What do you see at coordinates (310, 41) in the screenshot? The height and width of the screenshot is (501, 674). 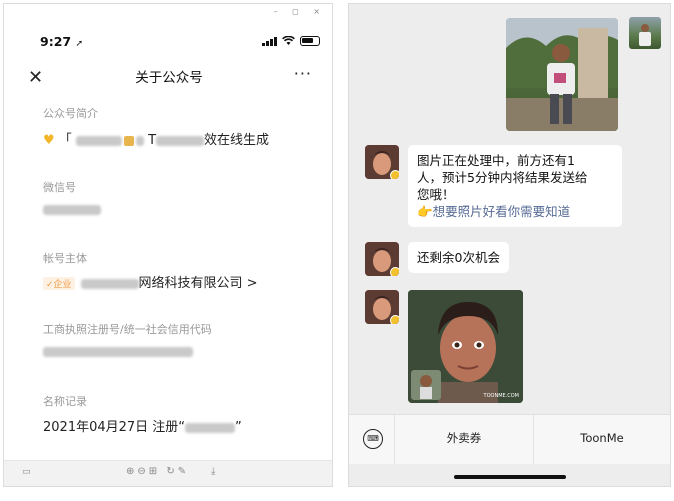 I see `battery-icon` at bounding box center [310, 41].